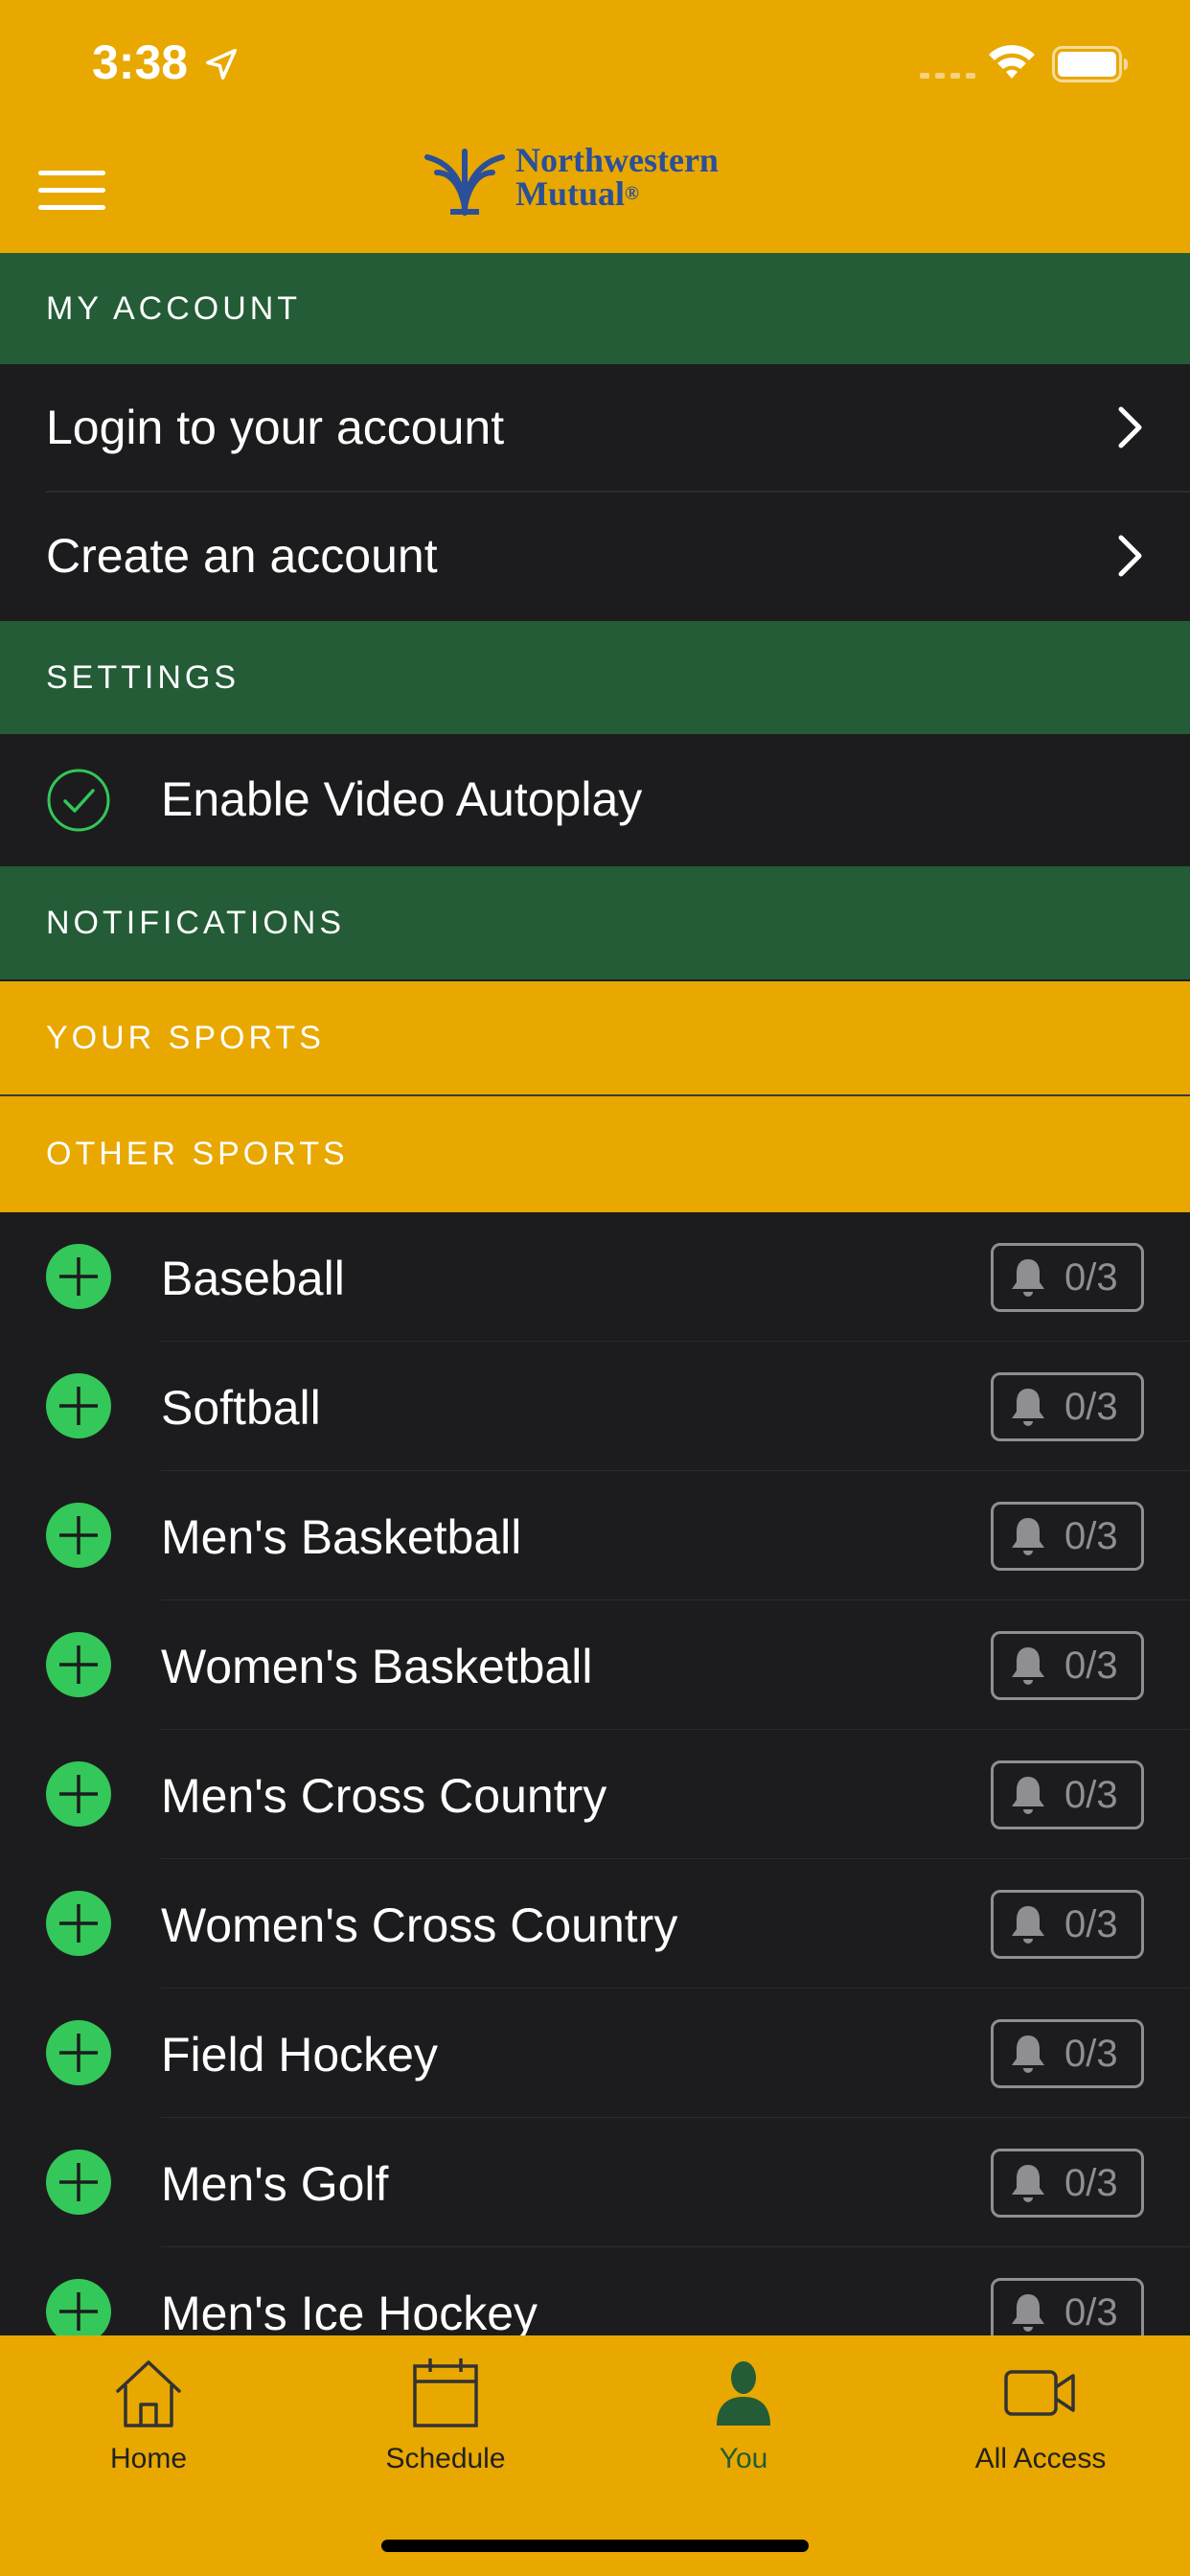 This screenshot has width=1190, height=2576. What do you see at coordinates (342, 1537) in the screenshot?
I see `sport-name: Men's Basketball` at bounding box center [342, 1537].